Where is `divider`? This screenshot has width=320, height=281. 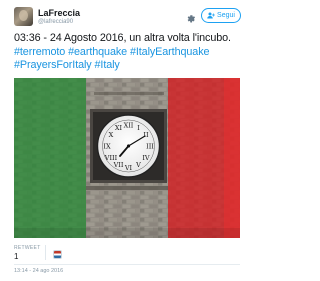 divider is located at coordinates (127, 264).